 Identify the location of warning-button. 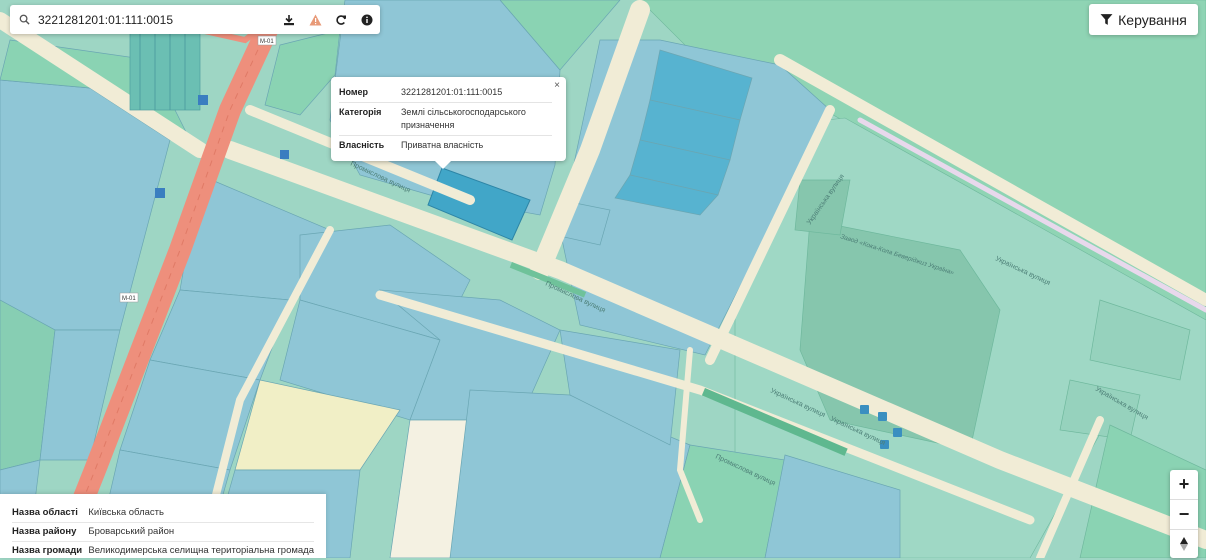
(315, 19).